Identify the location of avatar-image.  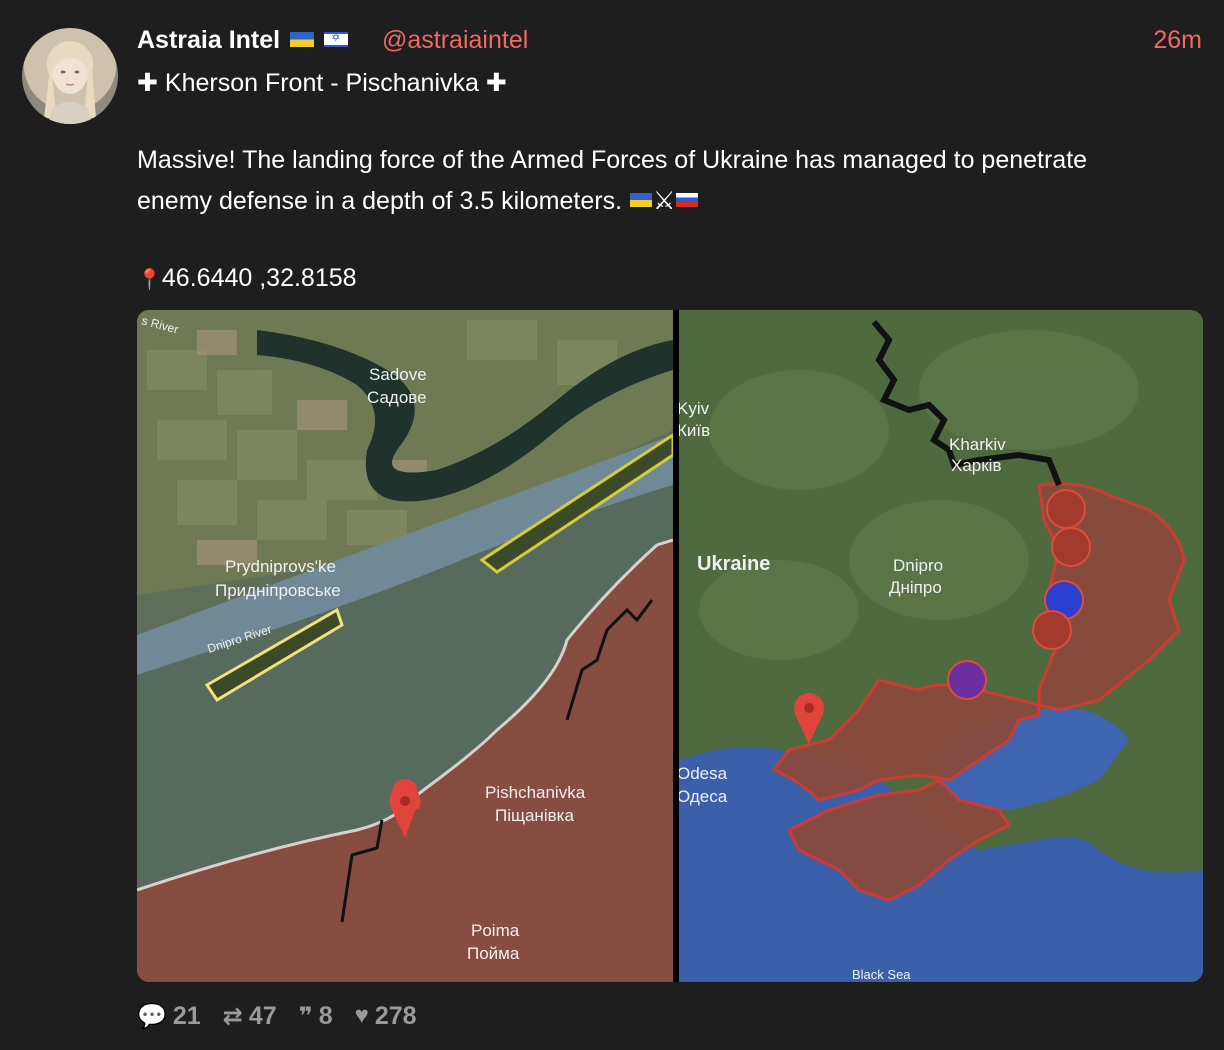
(70, 83).